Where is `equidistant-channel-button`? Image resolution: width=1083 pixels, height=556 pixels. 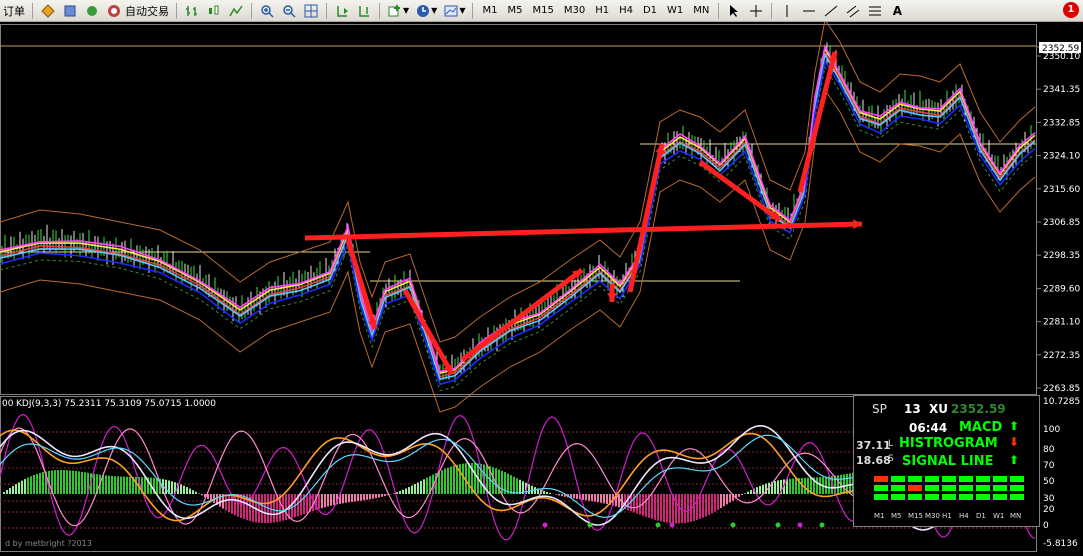 equidistant-channel-button is located at coordinates (853, 11).